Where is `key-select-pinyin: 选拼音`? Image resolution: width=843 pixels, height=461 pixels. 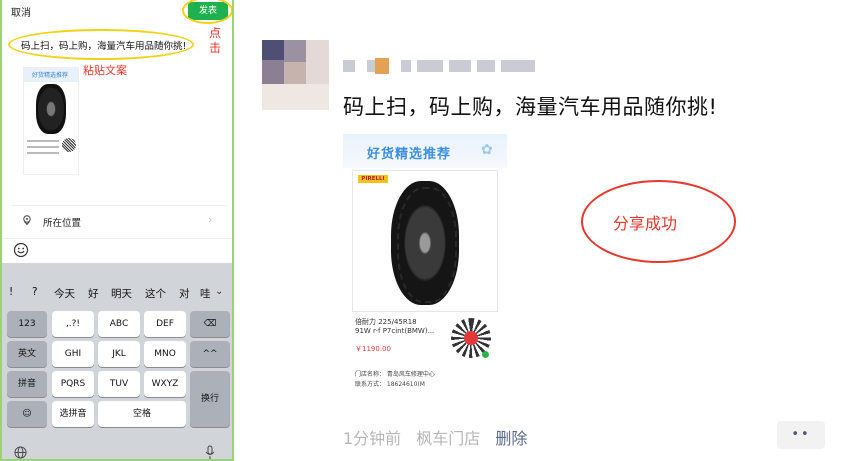 key-select-pinyin: 选拼音 is located at coordinates (73, 414).